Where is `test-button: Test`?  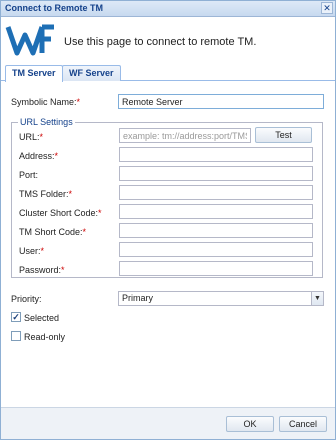
test-button: Test is located at coordinates (283, 135).